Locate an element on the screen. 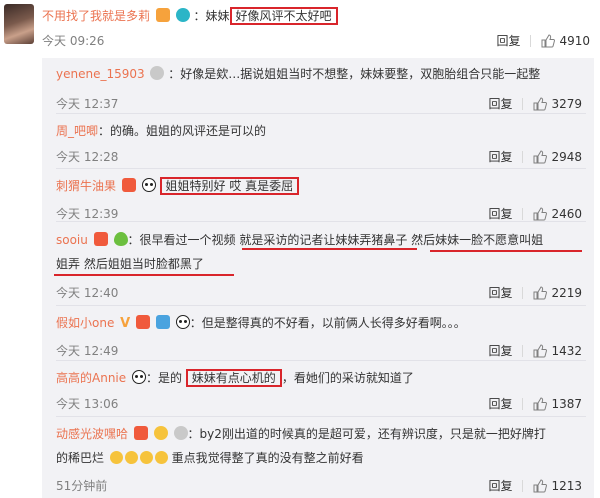  comment-body-post: ，看她们的采访就知道了 is located at coordinates (347, 378).